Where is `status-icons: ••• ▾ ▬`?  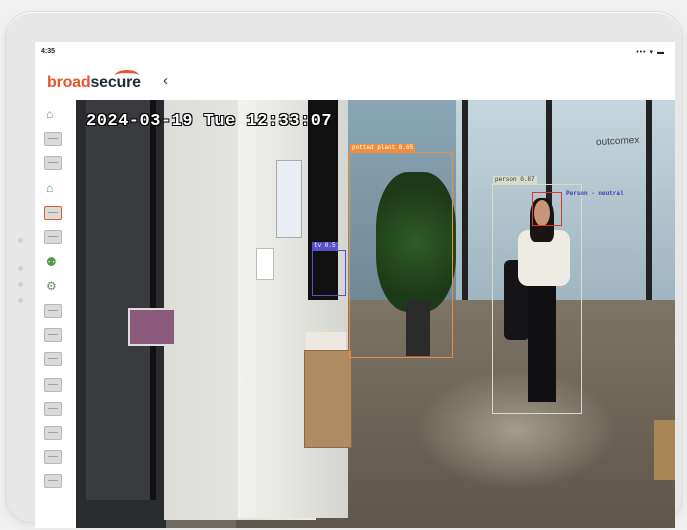 status-icons: ••• ▾ ▬ is located at coordinates (650, 52).